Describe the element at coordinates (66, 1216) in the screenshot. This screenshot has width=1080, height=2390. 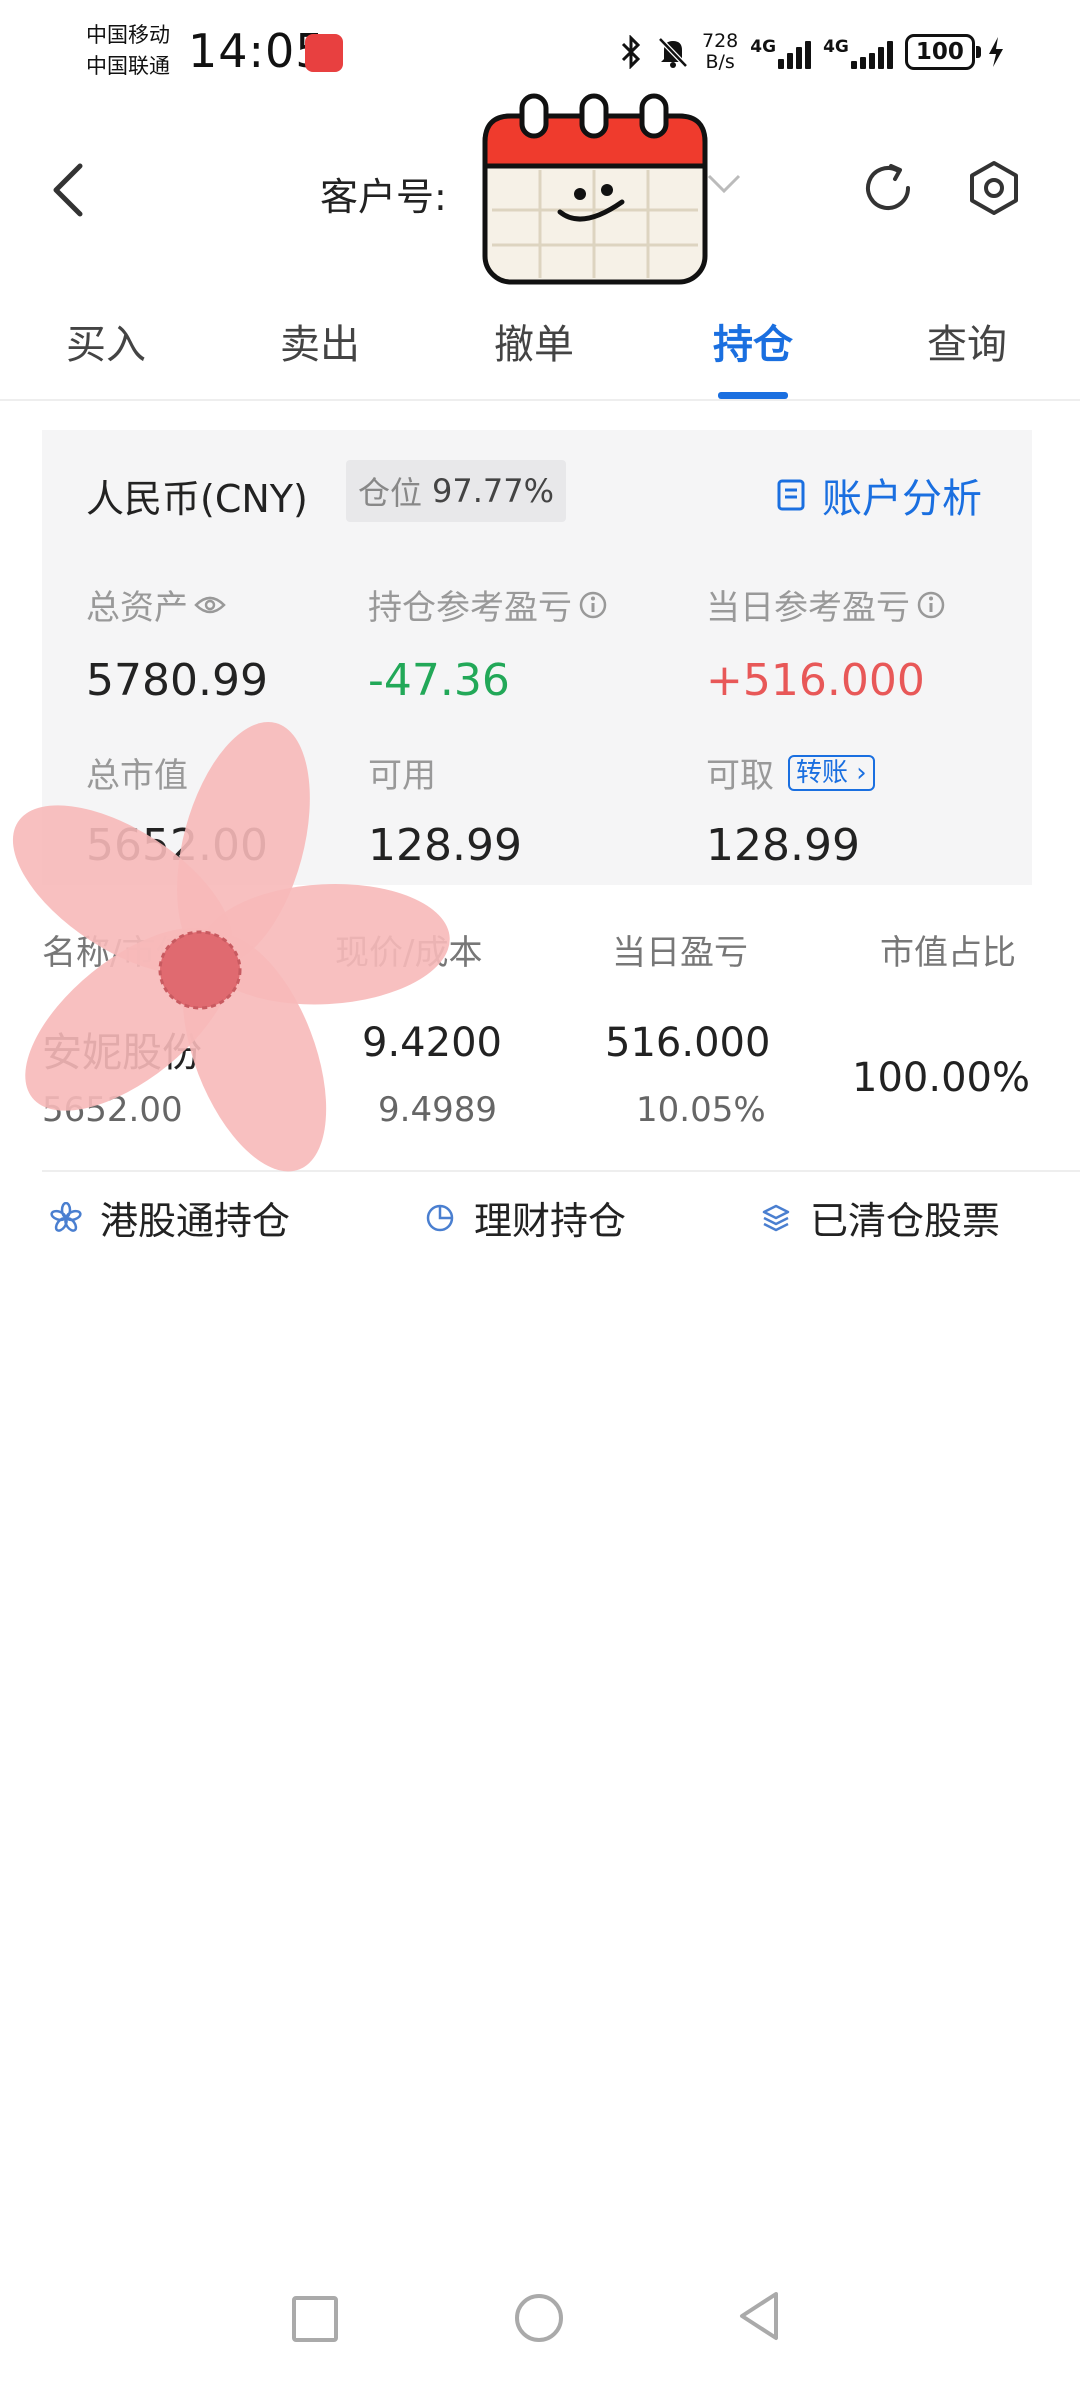
I see `flower-icon` at that location.